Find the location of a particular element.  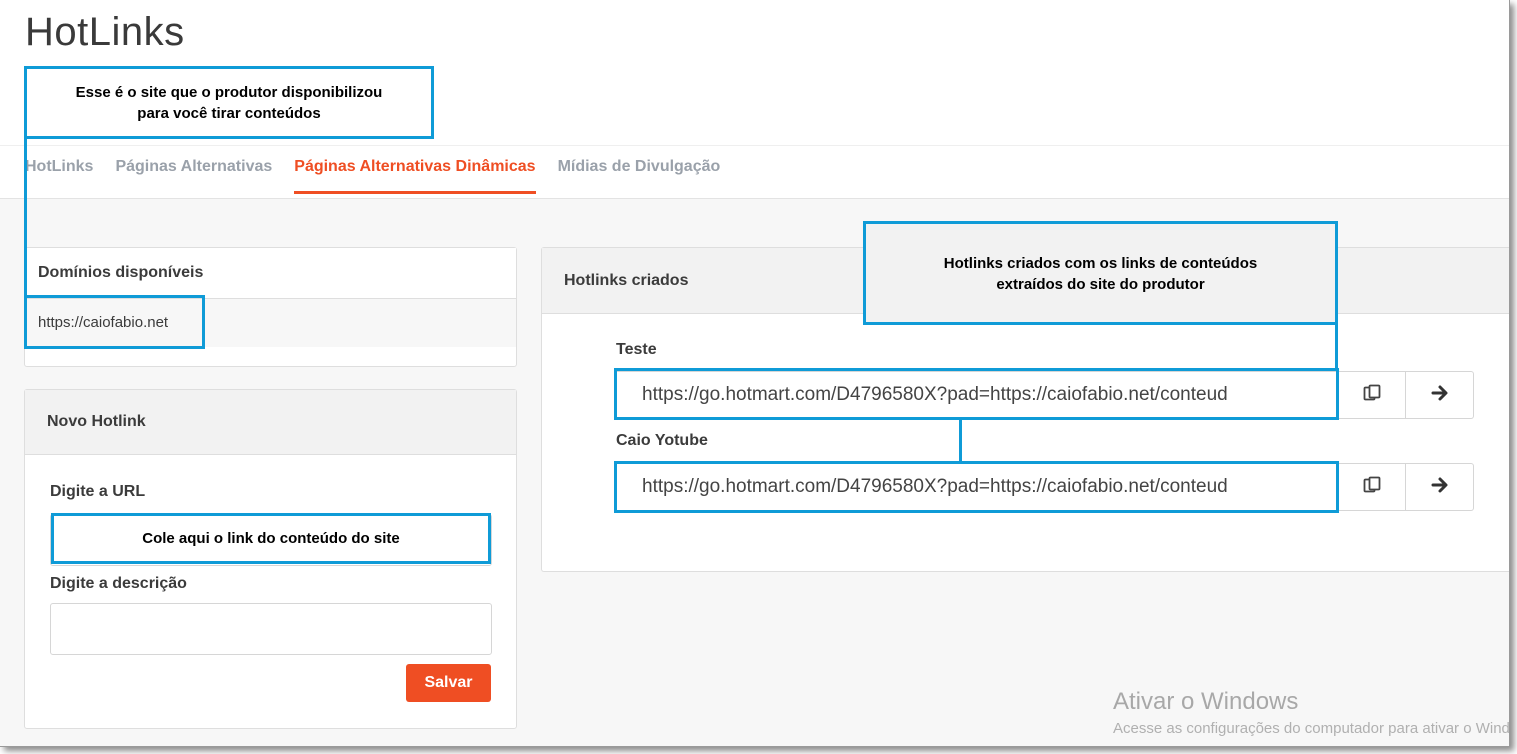

site-note-connector is located at coordinates (25, 218).